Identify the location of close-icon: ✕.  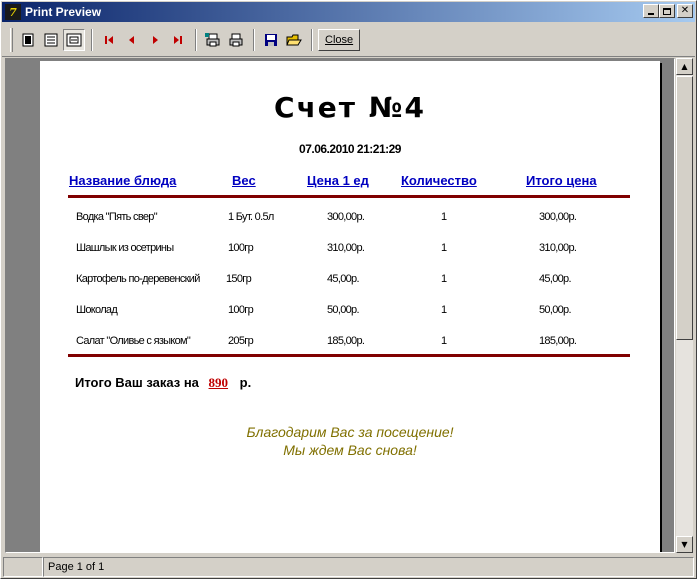
(685, 10).